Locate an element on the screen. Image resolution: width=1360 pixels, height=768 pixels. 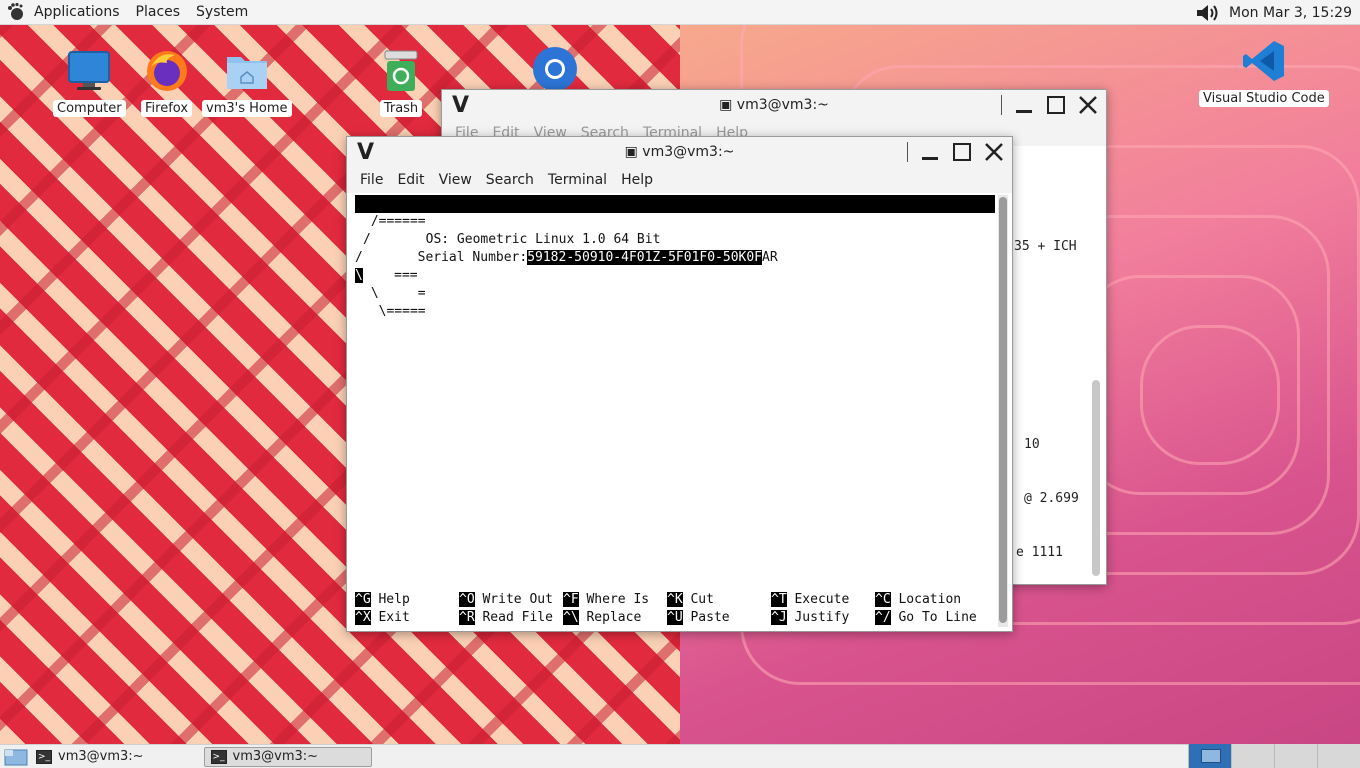
chrome-icon is located at coordinates (555, 69).